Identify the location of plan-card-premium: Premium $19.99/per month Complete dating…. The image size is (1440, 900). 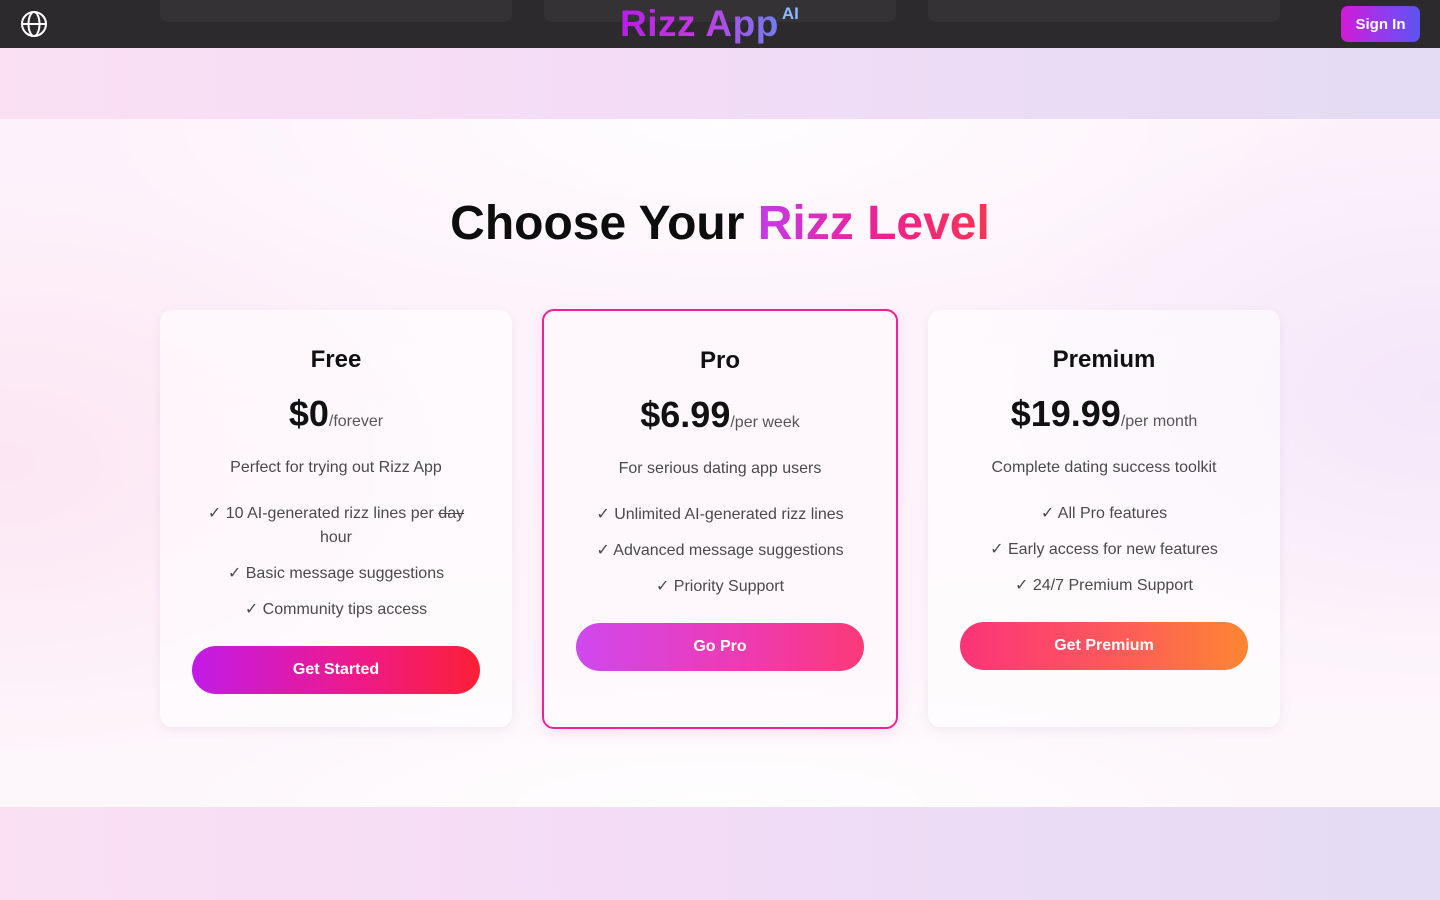
(1104, 518).